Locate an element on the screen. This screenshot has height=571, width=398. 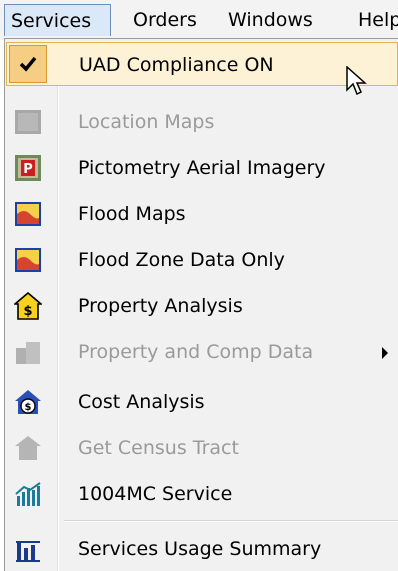
menu-windows: Windows is located at coordinates (270, 20).